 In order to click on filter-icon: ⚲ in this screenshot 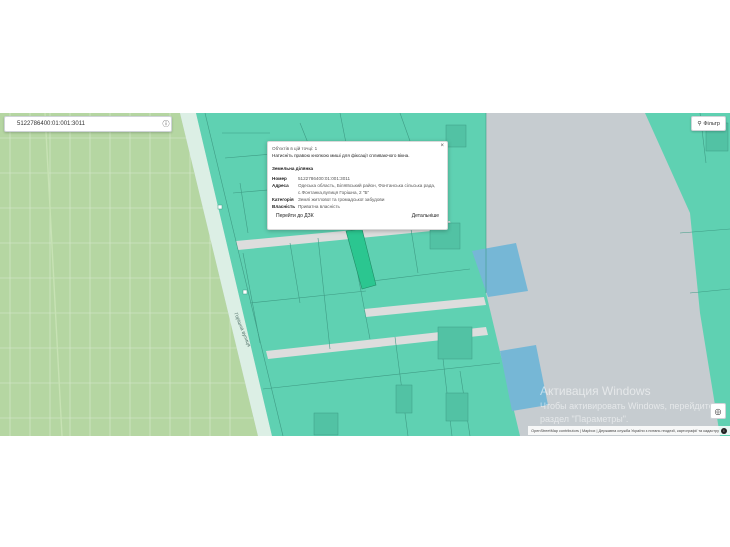, I will do `click(699, 123)`.